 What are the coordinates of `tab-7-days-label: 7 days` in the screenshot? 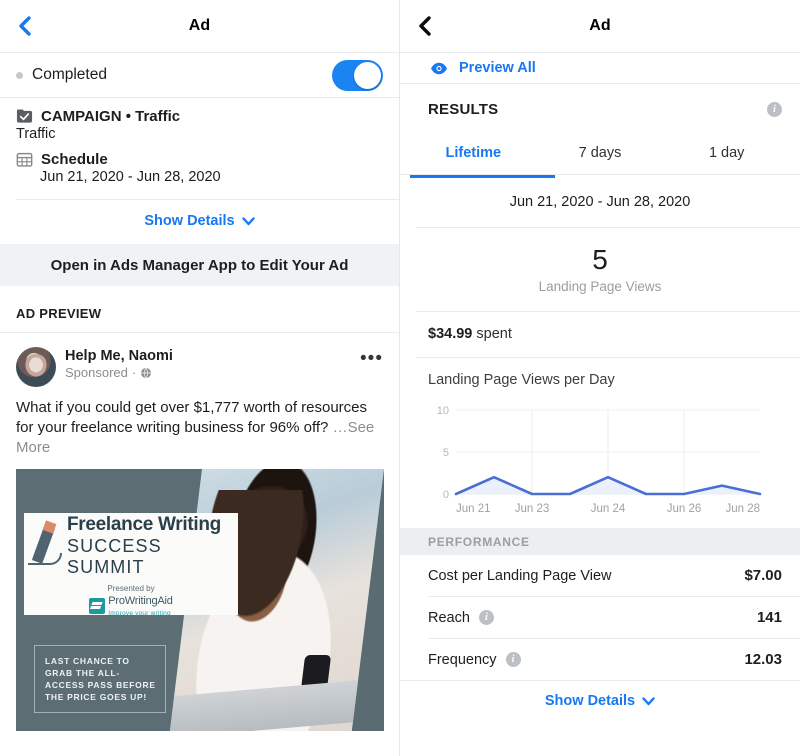 It's located at (600, 153).